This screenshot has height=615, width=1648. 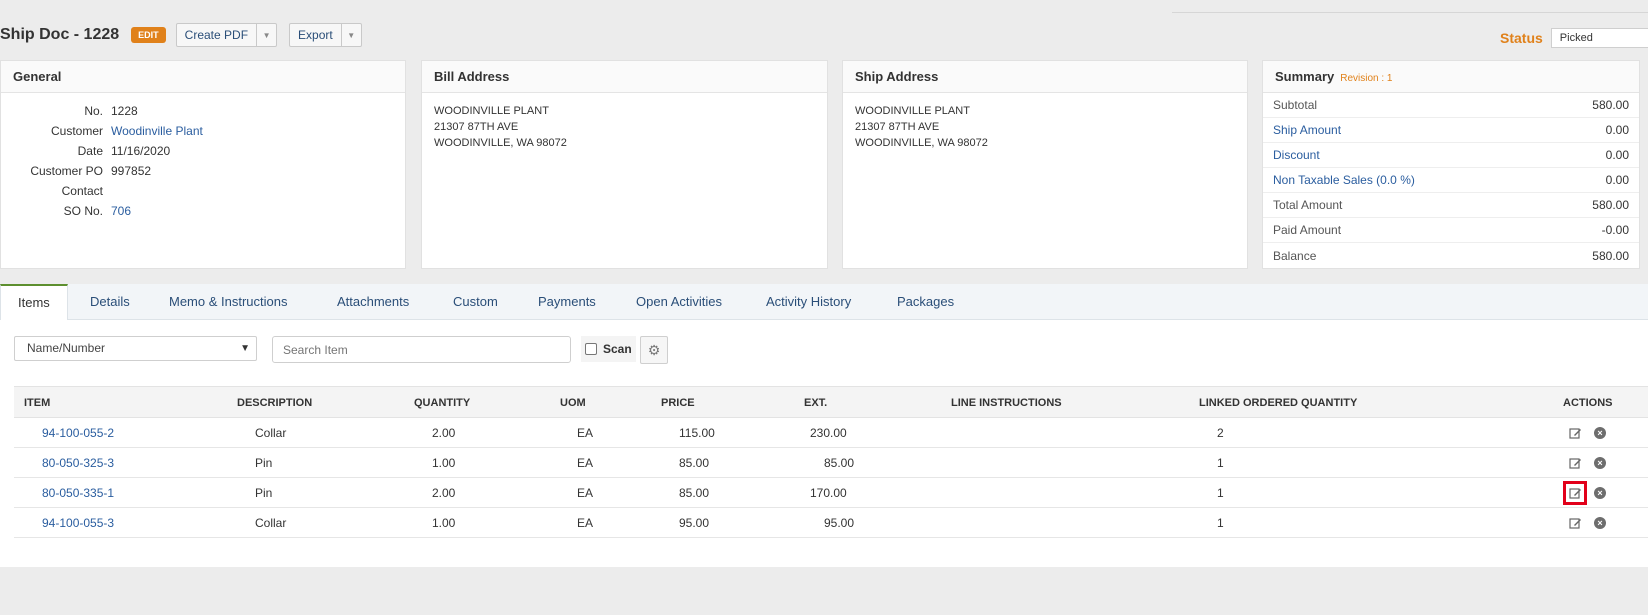 I want to click on summary-row-balance: Balance 580.00, so click(x=1451, y=255).